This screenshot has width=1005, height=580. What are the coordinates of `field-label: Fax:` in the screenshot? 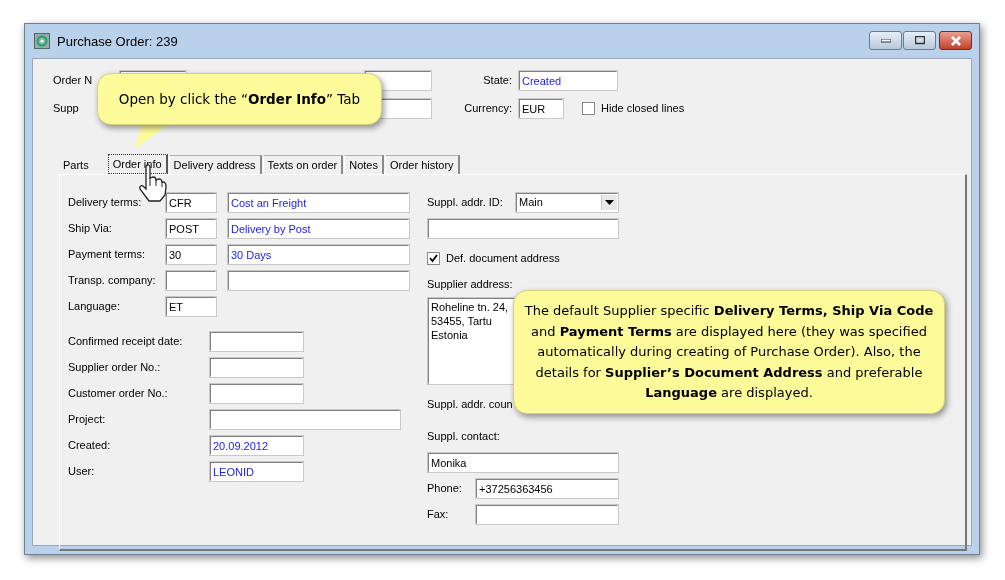 It's located at (438, 514).